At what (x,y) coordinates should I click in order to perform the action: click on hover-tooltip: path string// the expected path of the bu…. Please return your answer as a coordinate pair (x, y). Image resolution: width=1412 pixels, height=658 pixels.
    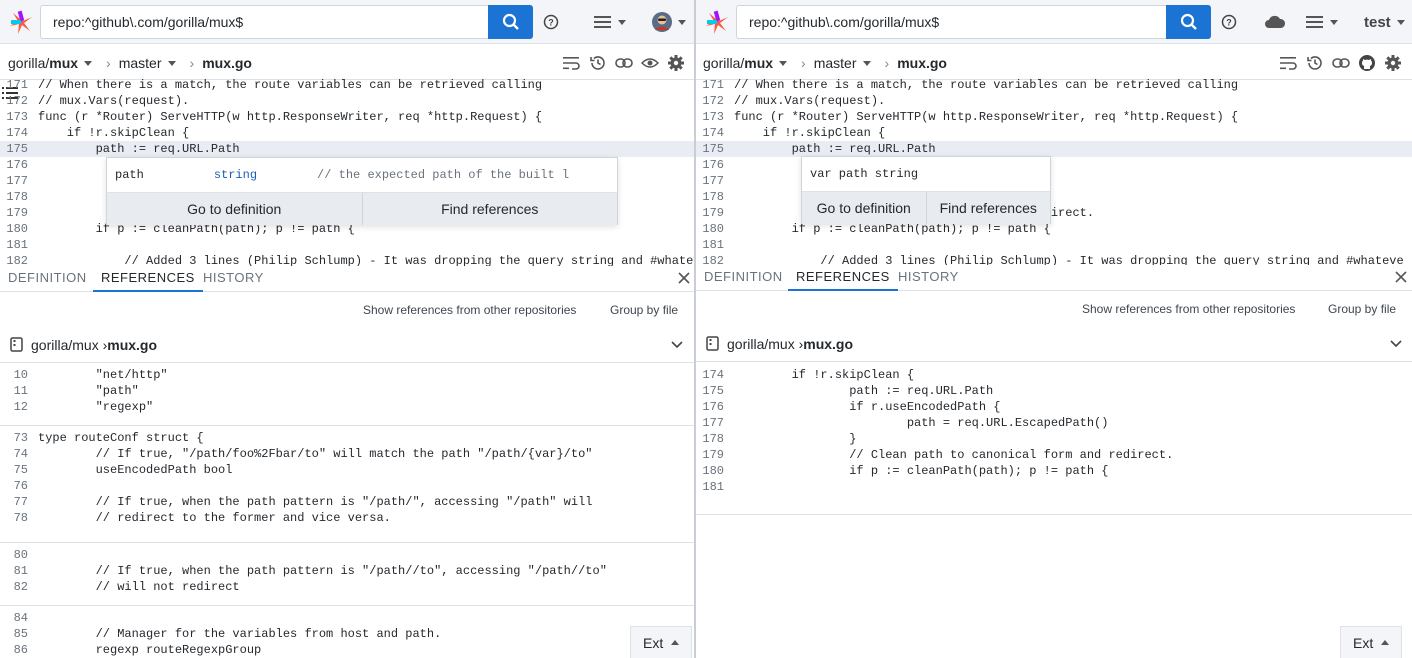
    Looking at the image, I should click on (362, 191).